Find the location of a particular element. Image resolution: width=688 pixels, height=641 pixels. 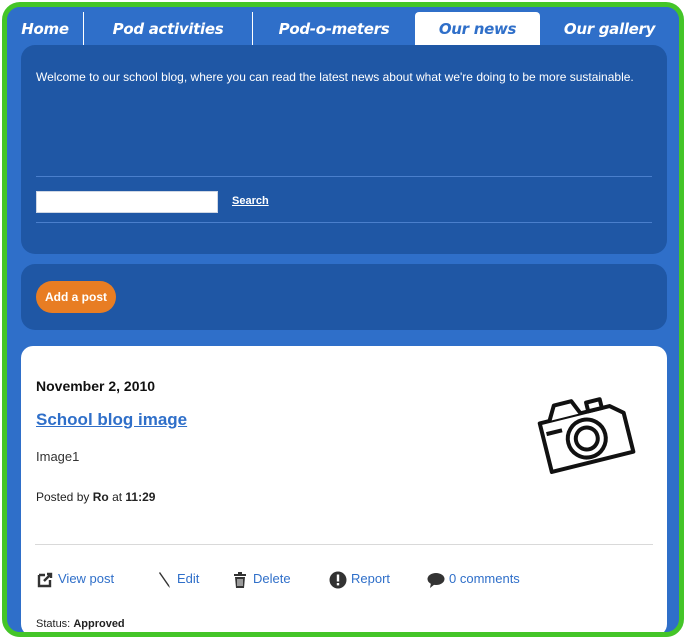

search-link: Search is located at coordinates (250, 201).